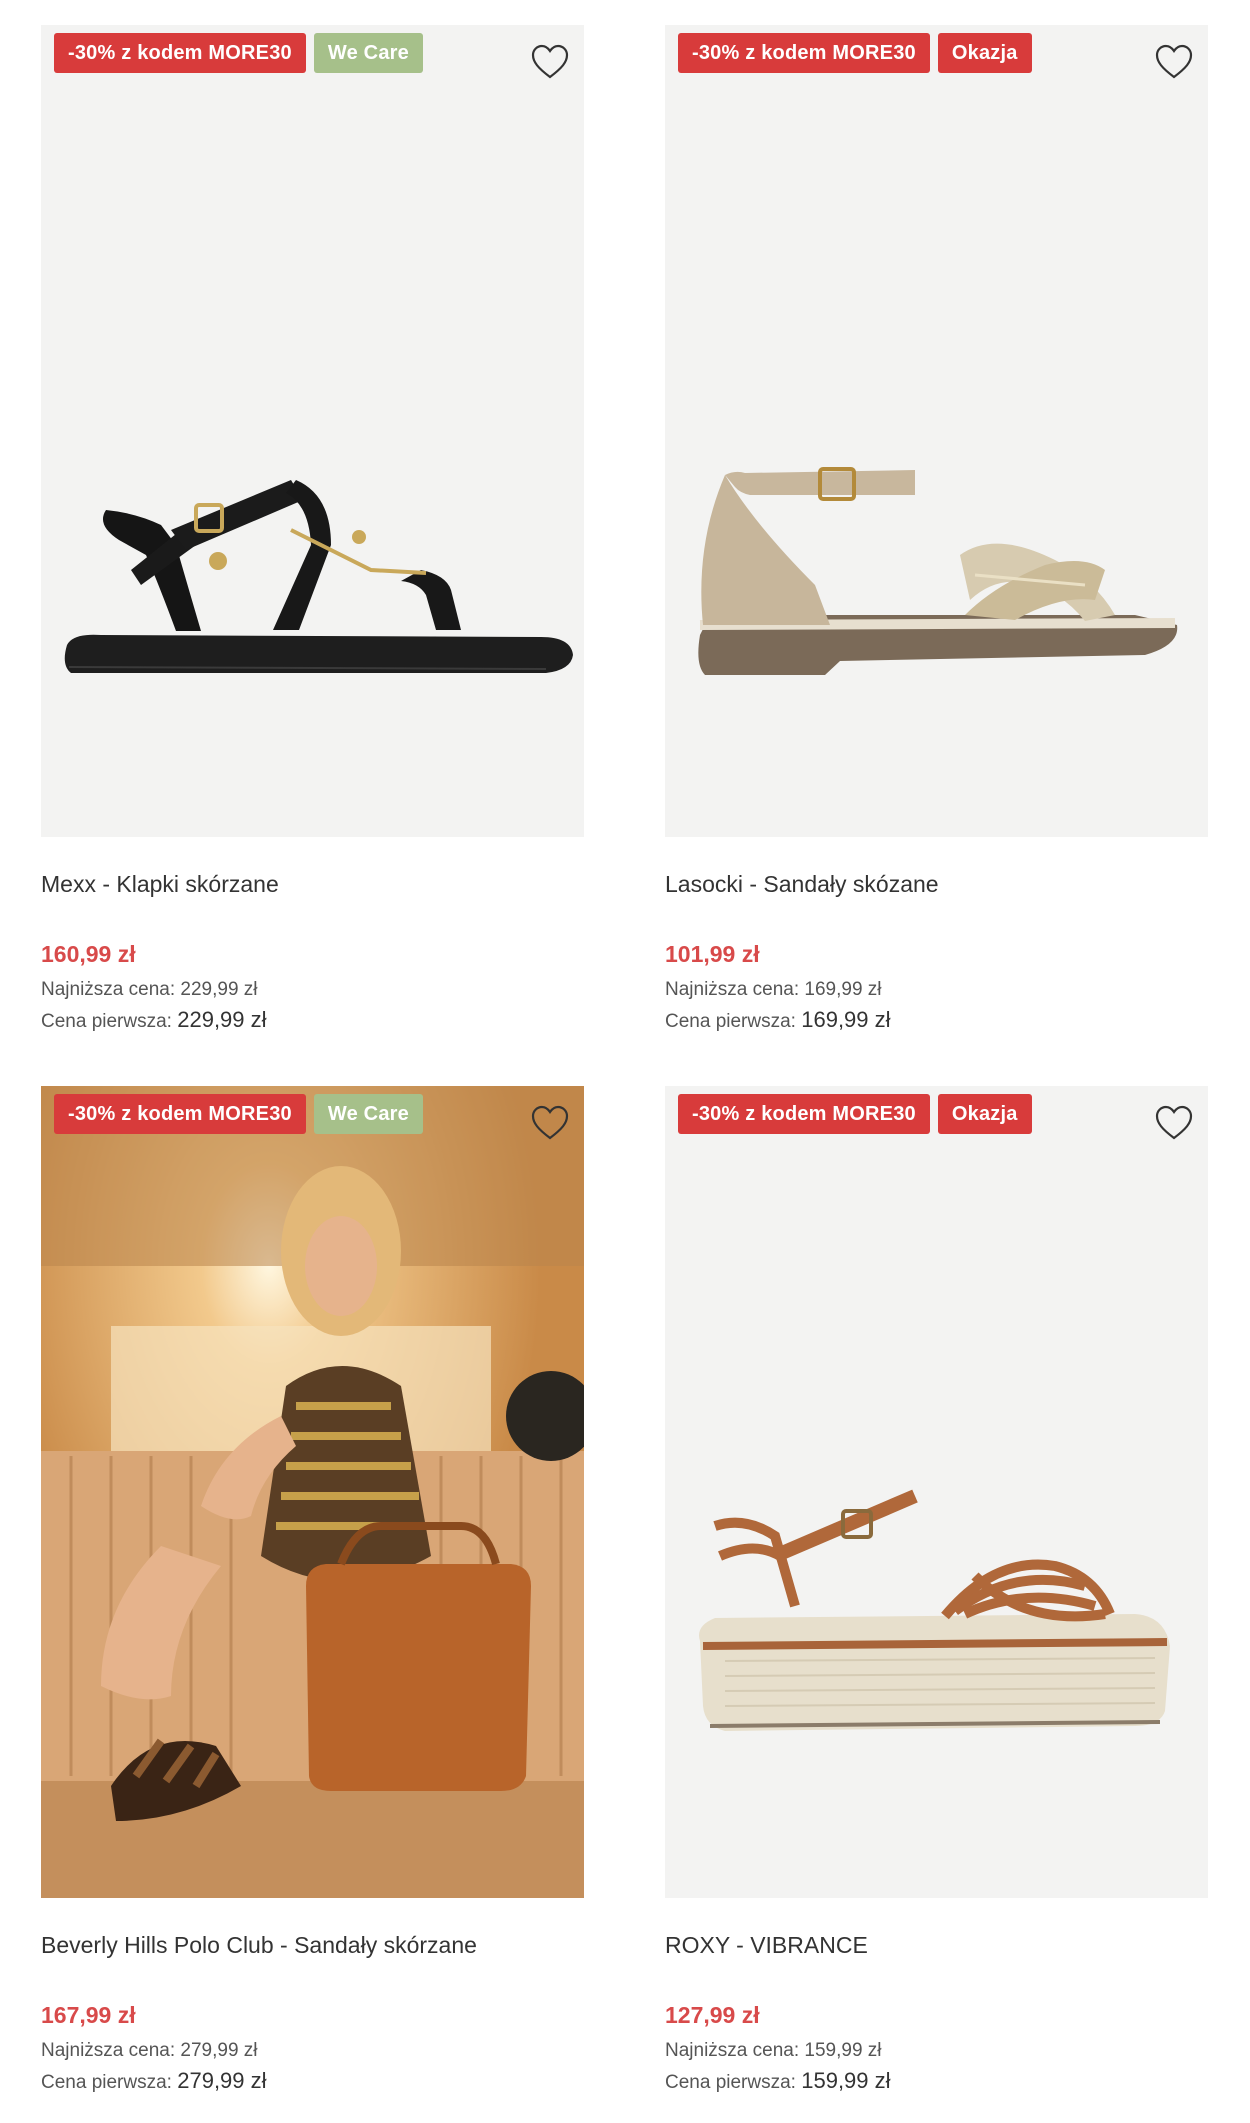  Describe the element at coordinates (936, 884) in the screenshot. I see `product-name: Lasocki - Sandały skózane` at that location.